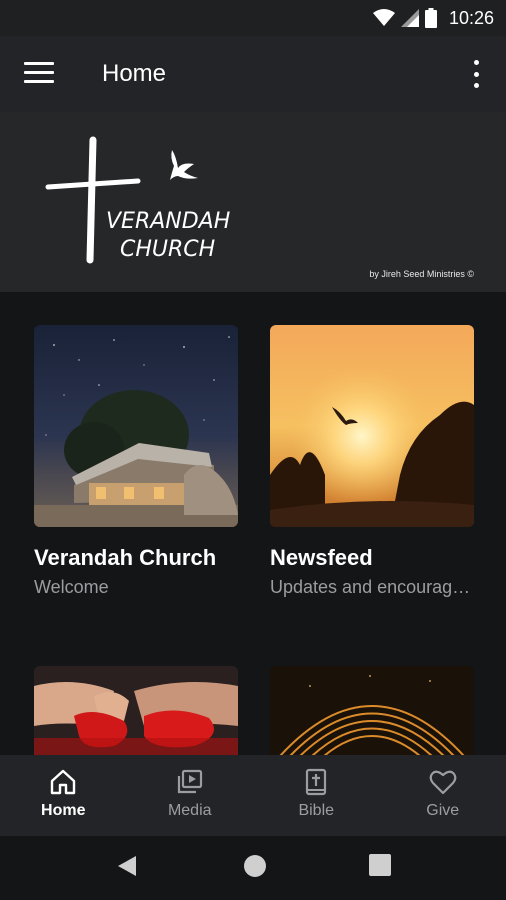 The image size is (506, 900). I want to click on nav-label-home: Home, so click(63, 810).